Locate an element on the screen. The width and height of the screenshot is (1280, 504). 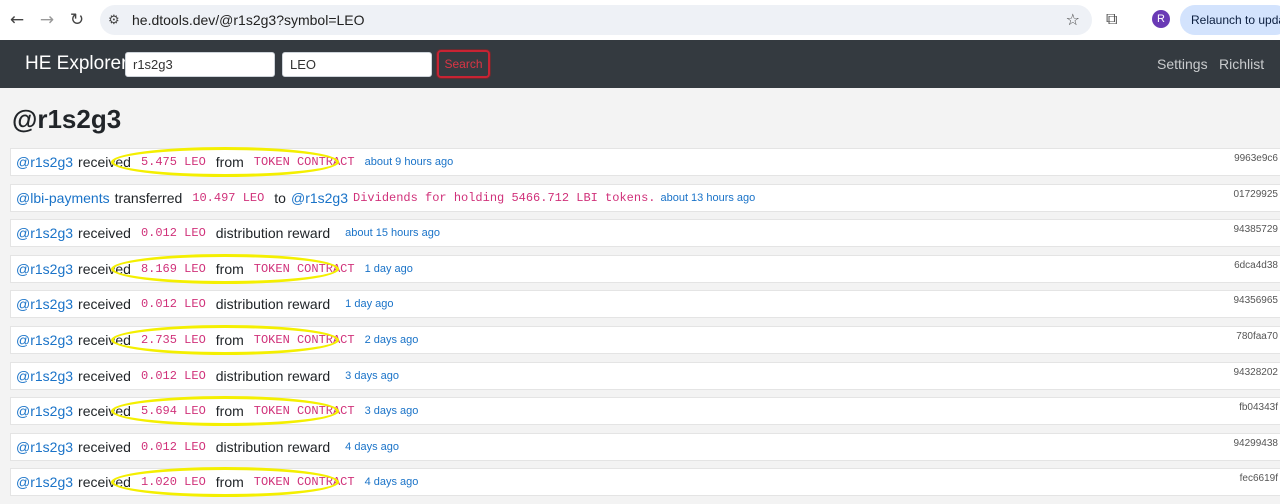
back-icon: ← is located at coordinates (17, 20).